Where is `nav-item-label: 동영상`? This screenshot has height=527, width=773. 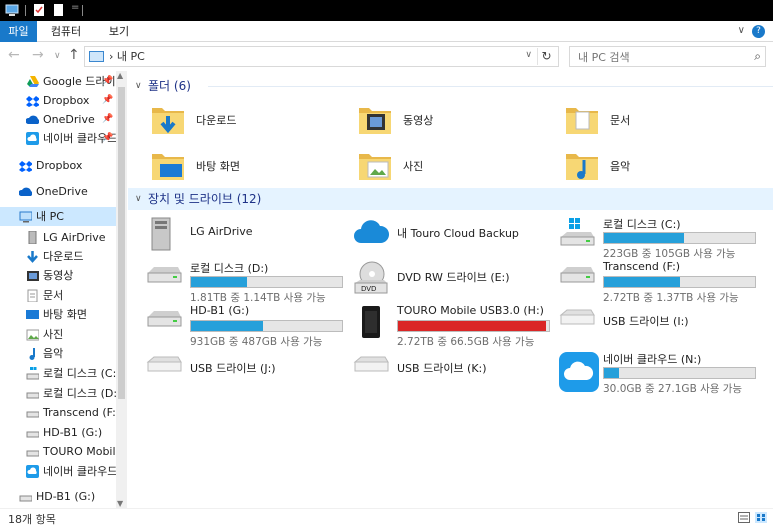
nav-item-label: 동영상 is located at coordinates (58, 275).